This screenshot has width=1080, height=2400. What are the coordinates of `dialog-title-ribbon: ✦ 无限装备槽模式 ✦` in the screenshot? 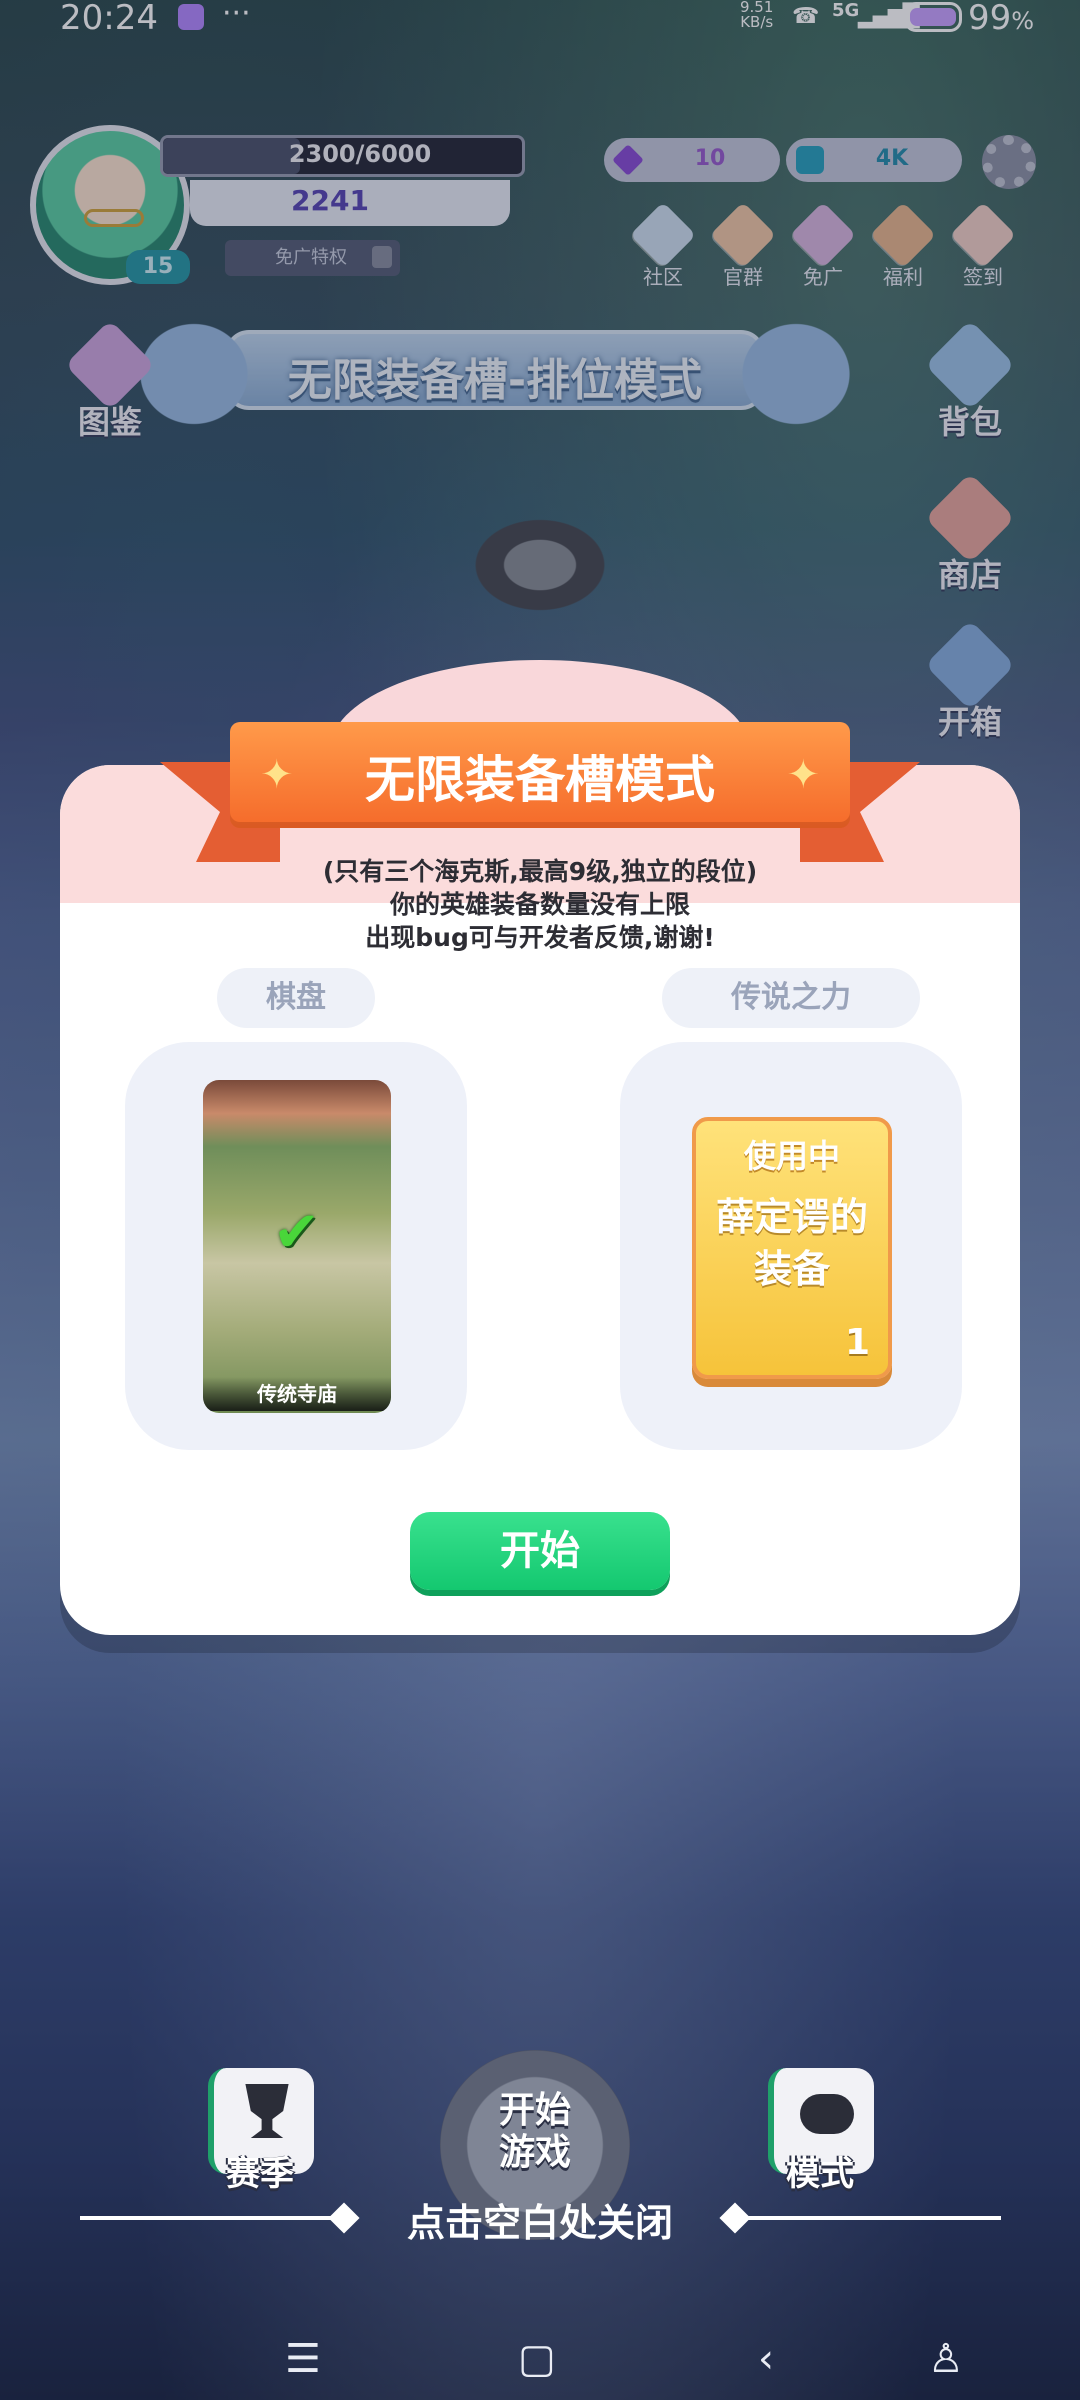 It's located at (540, 792).